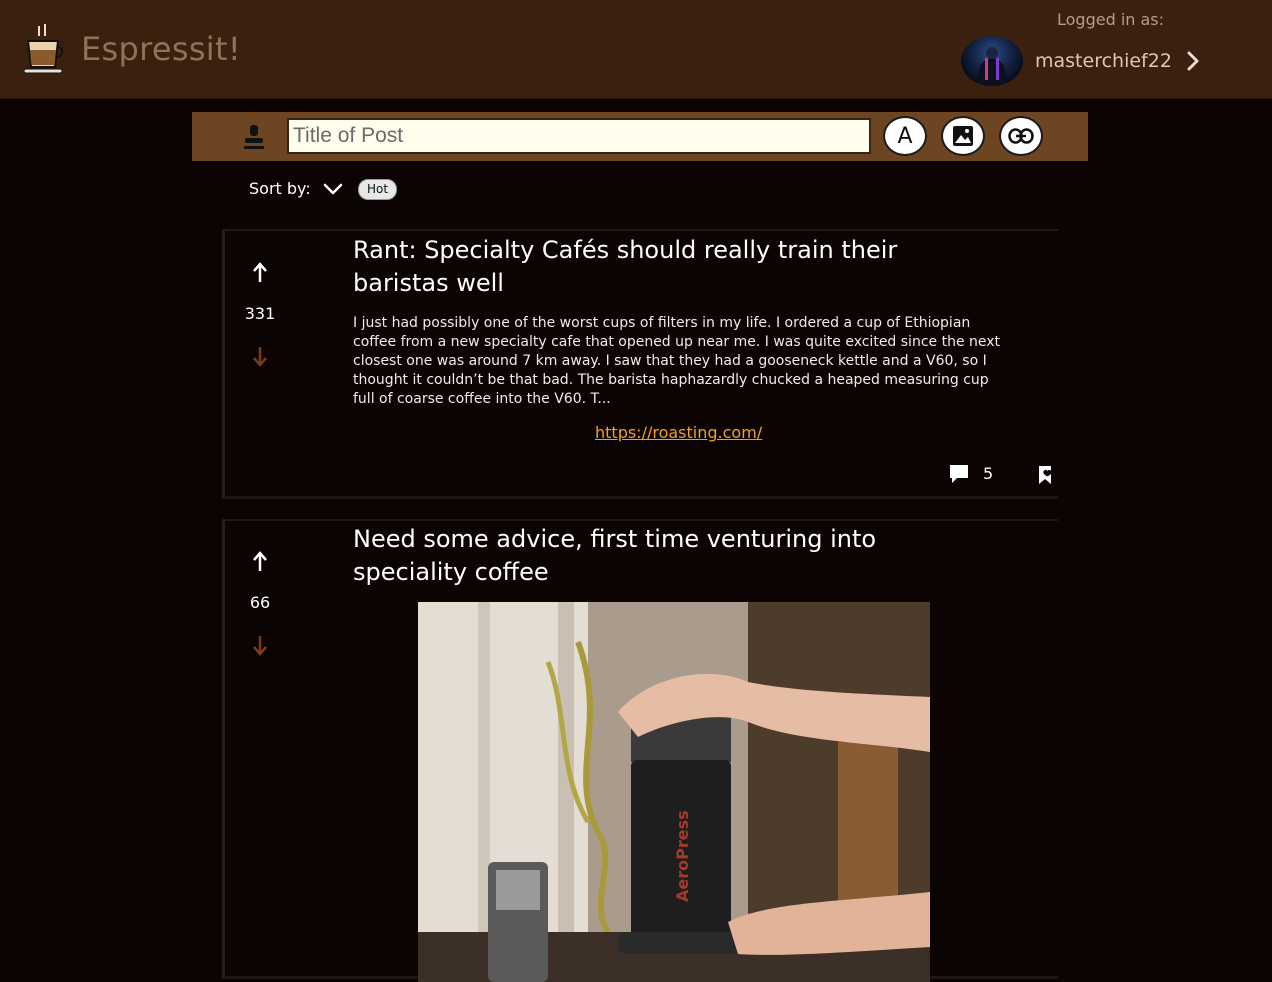  What do you see at coordinates (1111, 19) in the screenshot?
I see `logged-in-label: Logged in as:` at bounding box center [1111, 19].